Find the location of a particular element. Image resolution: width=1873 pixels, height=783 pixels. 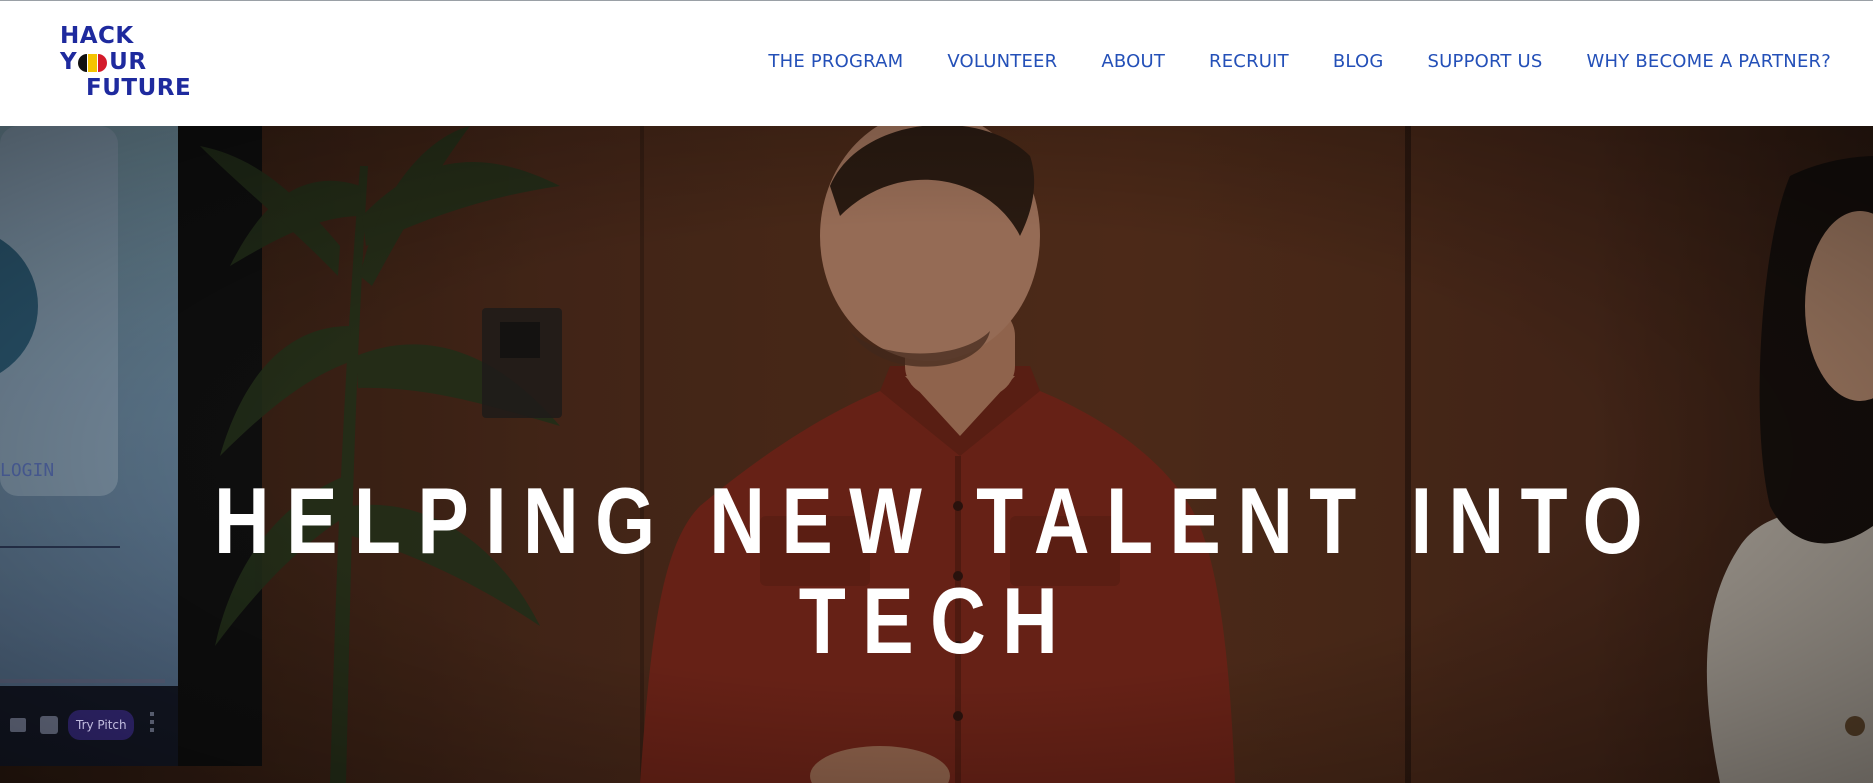

nav-link-the-program: THE PROGRAM is located at coordinates (835, 61).